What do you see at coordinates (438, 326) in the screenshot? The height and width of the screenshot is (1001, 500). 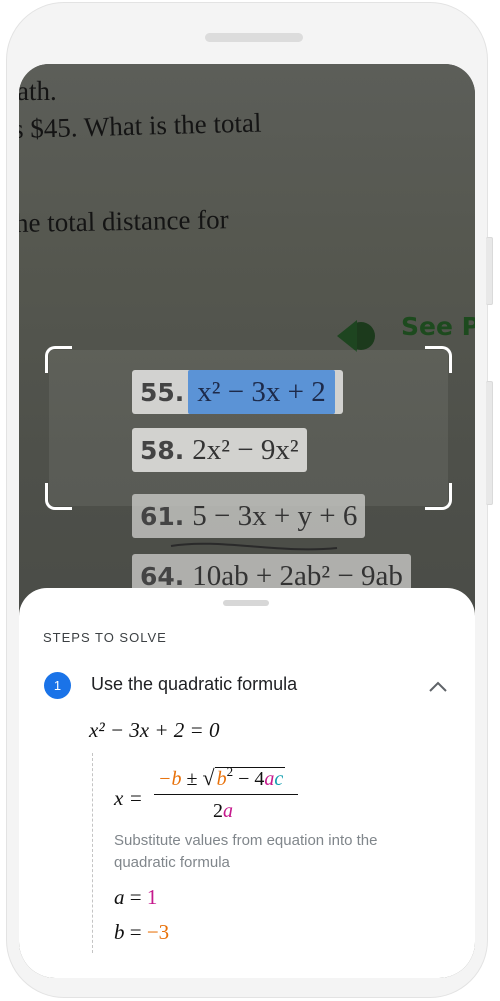 I see `see-label: See P` at bounding box center [438, 326].